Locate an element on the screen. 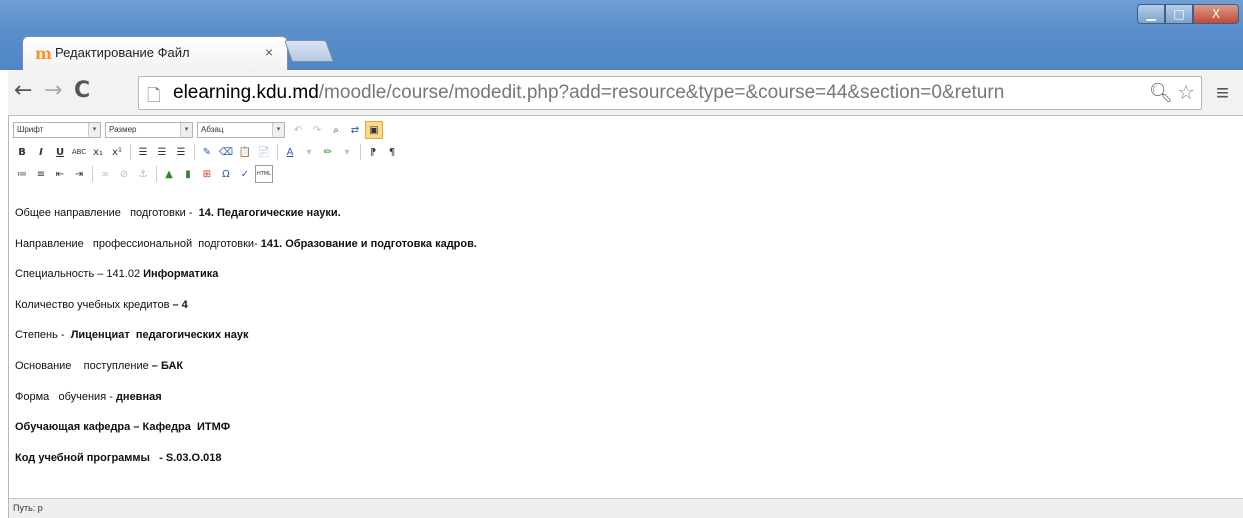 The width and height of the screenshot is (1243, 518). line-bold-text: Информатика is located at coordinates (181, 274).